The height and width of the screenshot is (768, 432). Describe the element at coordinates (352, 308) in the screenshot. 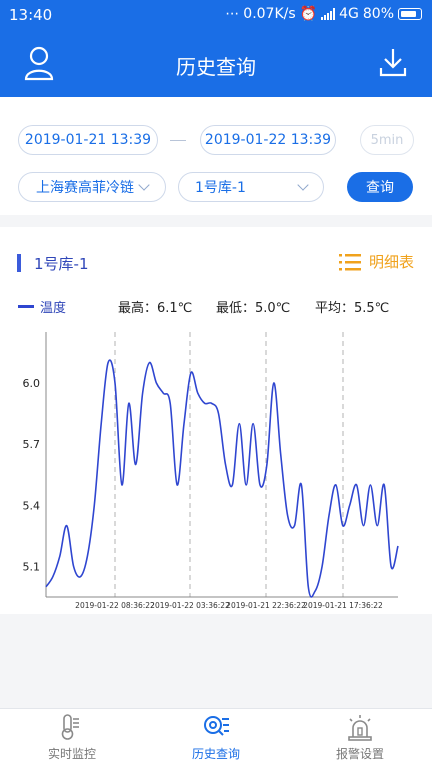

I see `avg-value: 平均：5.5℃` at that location.